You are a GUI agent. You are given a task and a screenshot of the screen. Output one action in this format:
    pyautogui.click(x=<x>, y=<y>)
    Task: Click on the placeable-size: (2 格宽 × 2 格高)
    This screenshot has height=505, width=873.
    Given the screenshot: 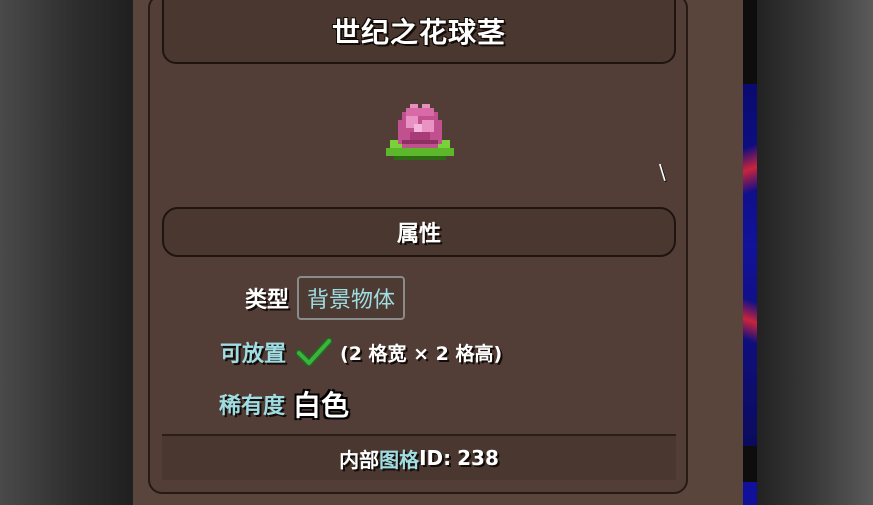 What is the action you would take?
    pyautogui.click(x=421, y=353)
    